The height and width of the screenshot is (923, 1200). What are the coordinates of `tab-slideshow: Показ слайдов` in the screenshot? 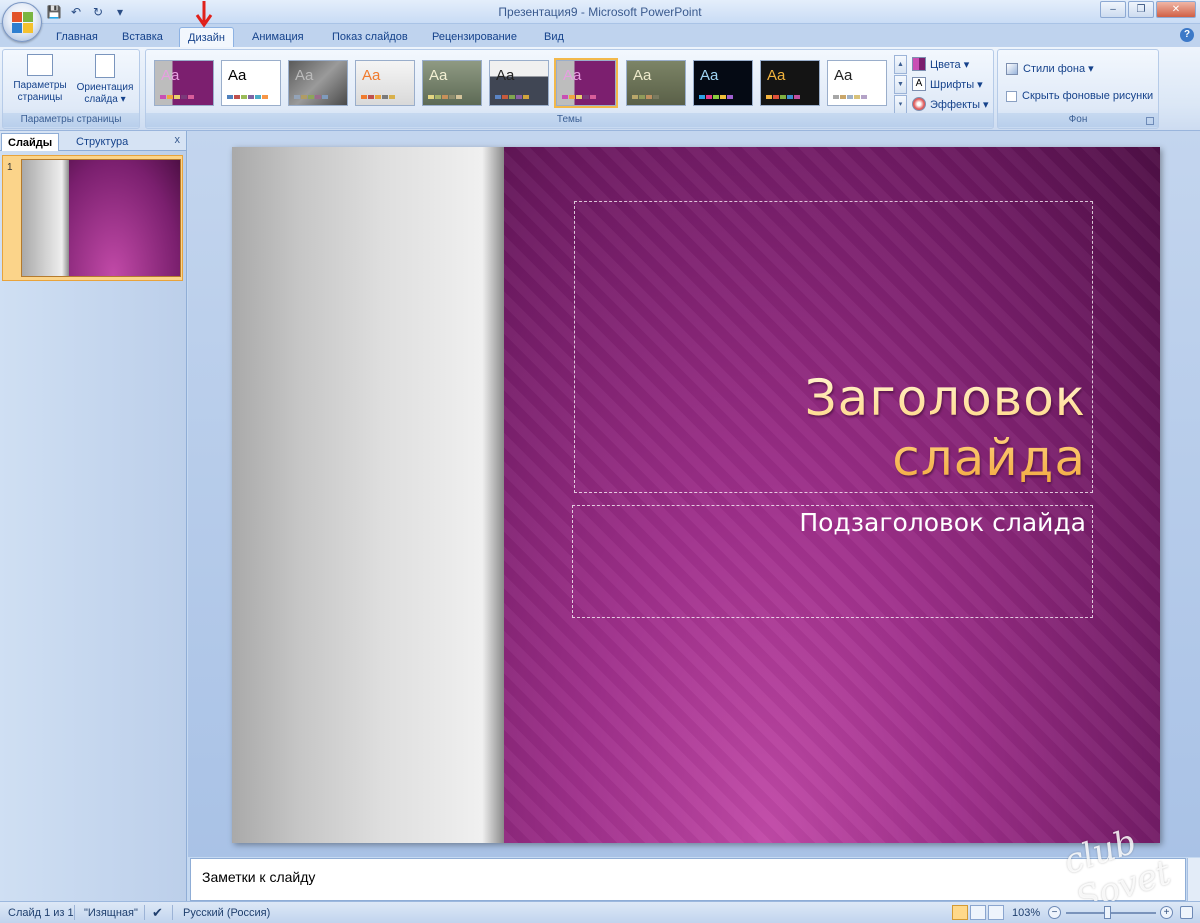 It's located at (370, 37).